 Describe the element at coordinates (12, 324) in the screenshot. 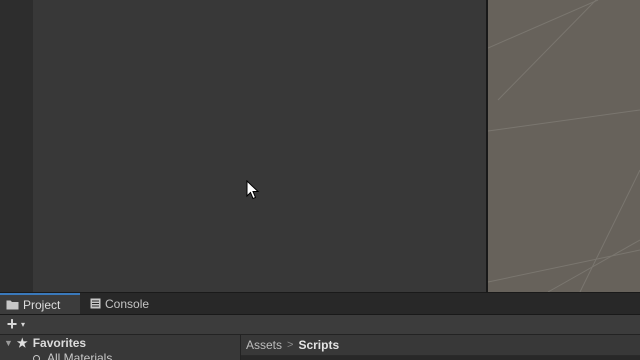

I see `plus-icon: +` at that location.